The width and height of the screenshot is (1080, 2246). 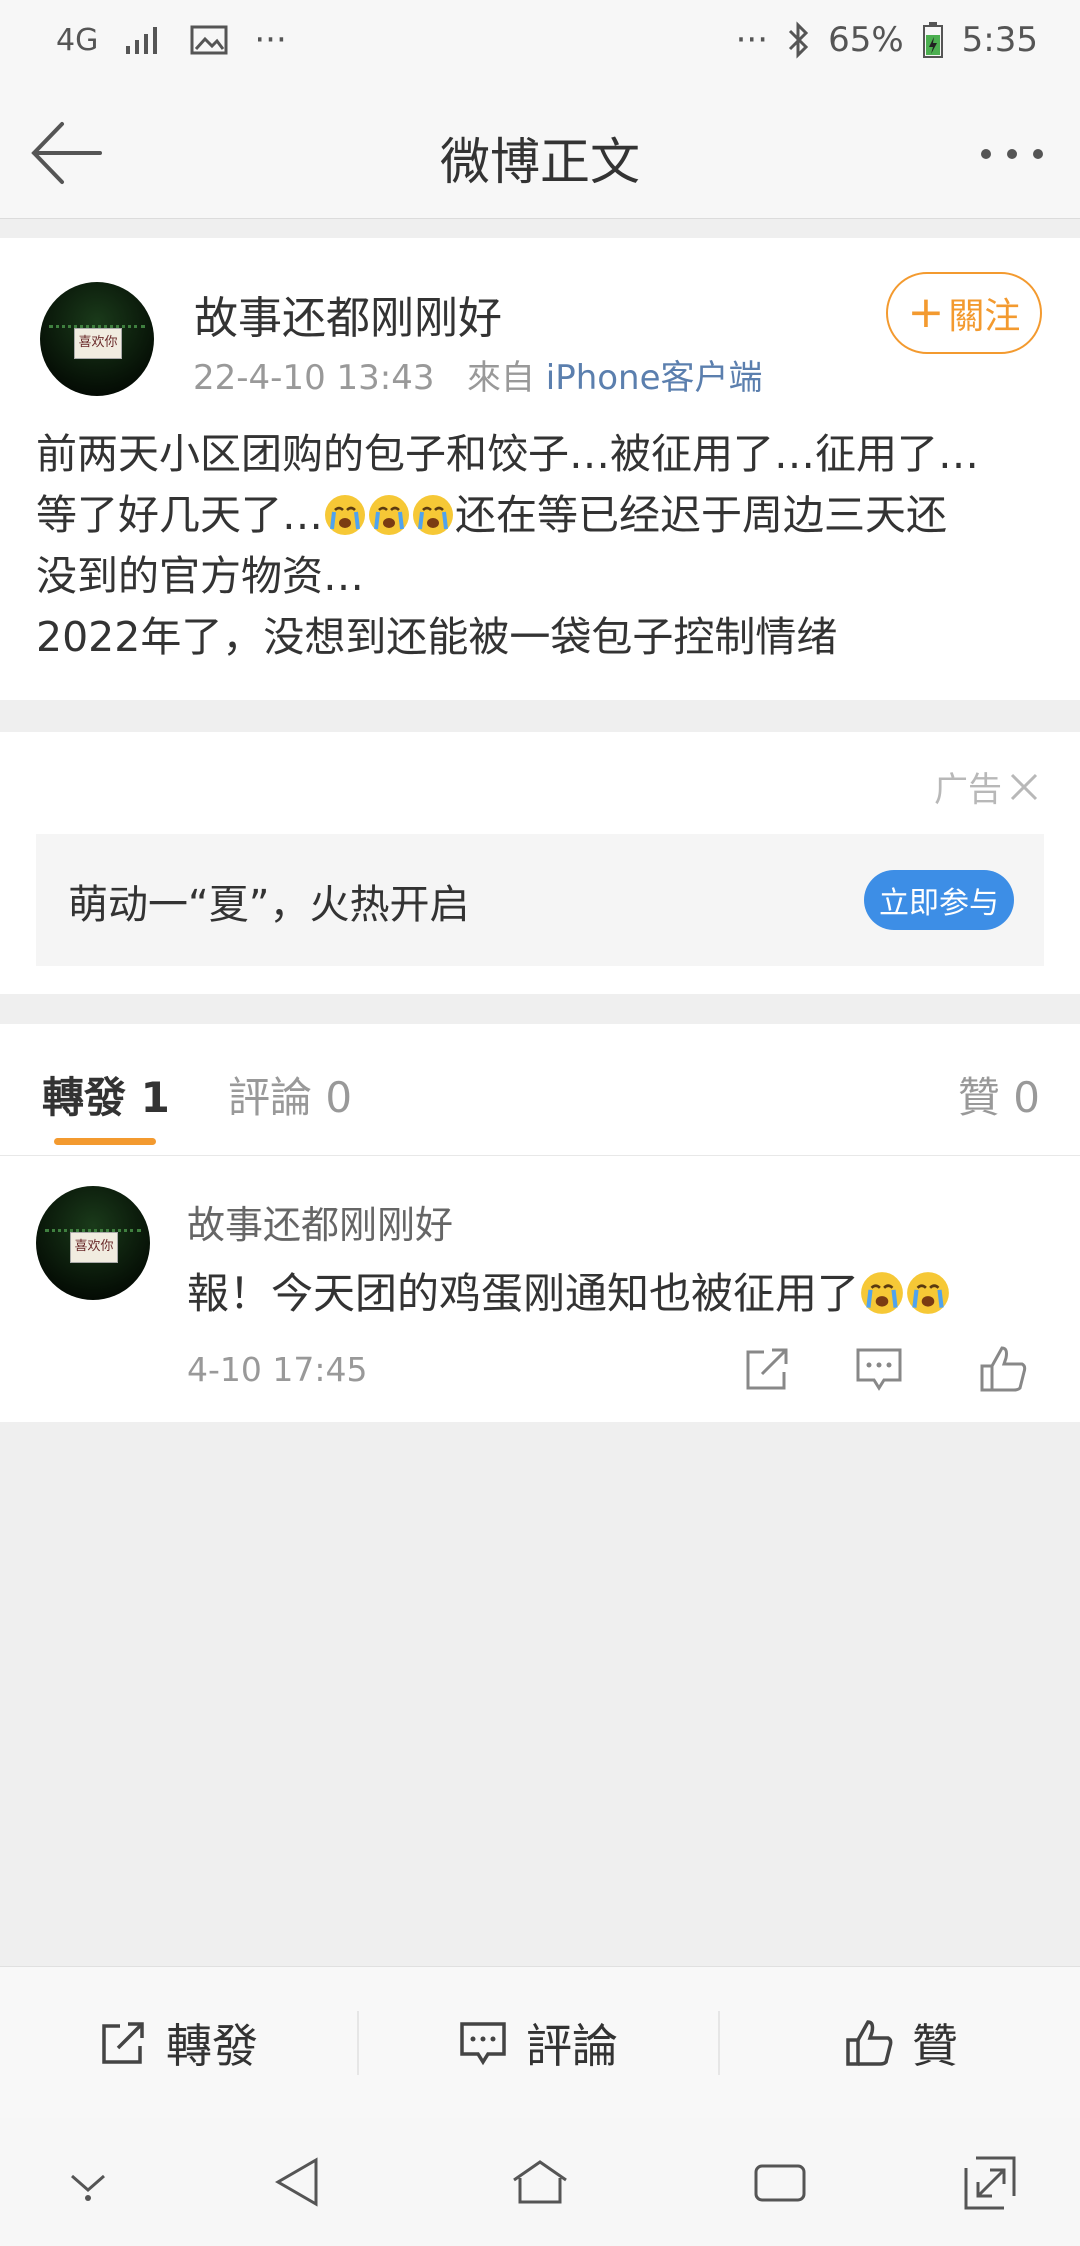 What do you see at coordinates (500, 378) in the screenshot?
I see `source-prefix: 來自` at bounding box center [500, 378].